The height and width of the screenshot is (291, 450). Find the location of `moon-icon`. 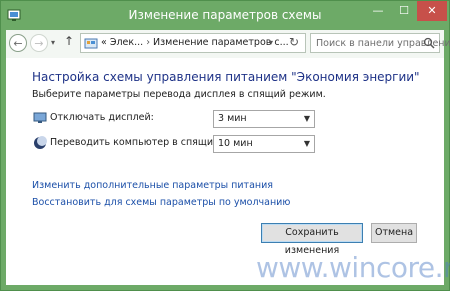

moon-icon is located at coordinates (40, 142).